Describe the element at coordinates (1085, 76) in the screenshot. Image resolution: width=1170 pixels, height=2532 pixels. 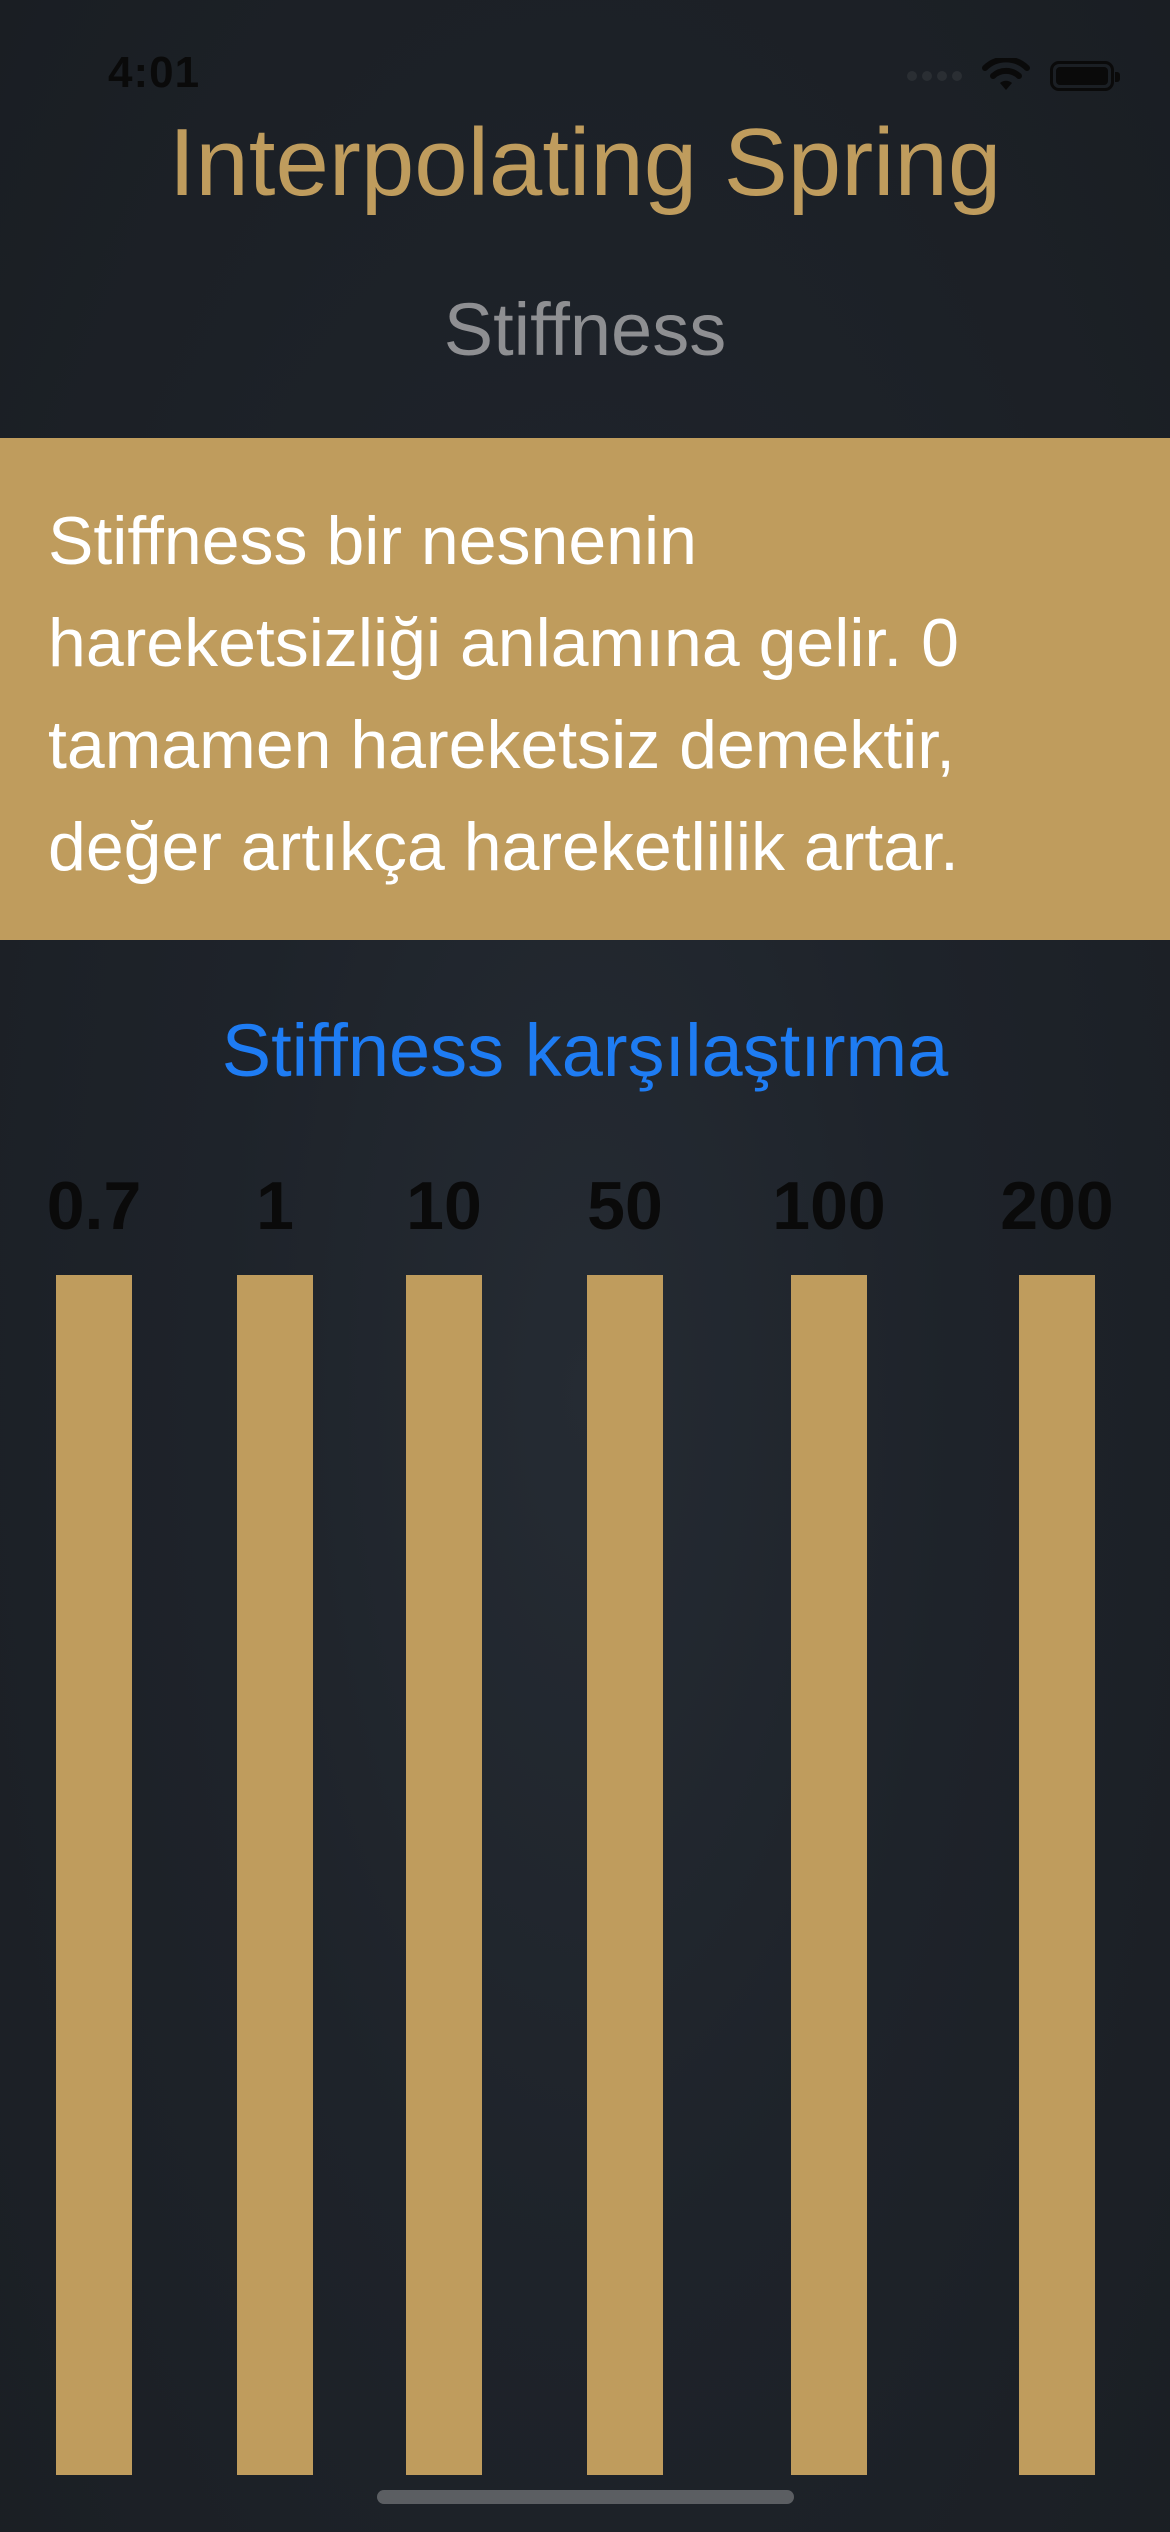
I see `battery-icon` at that location.